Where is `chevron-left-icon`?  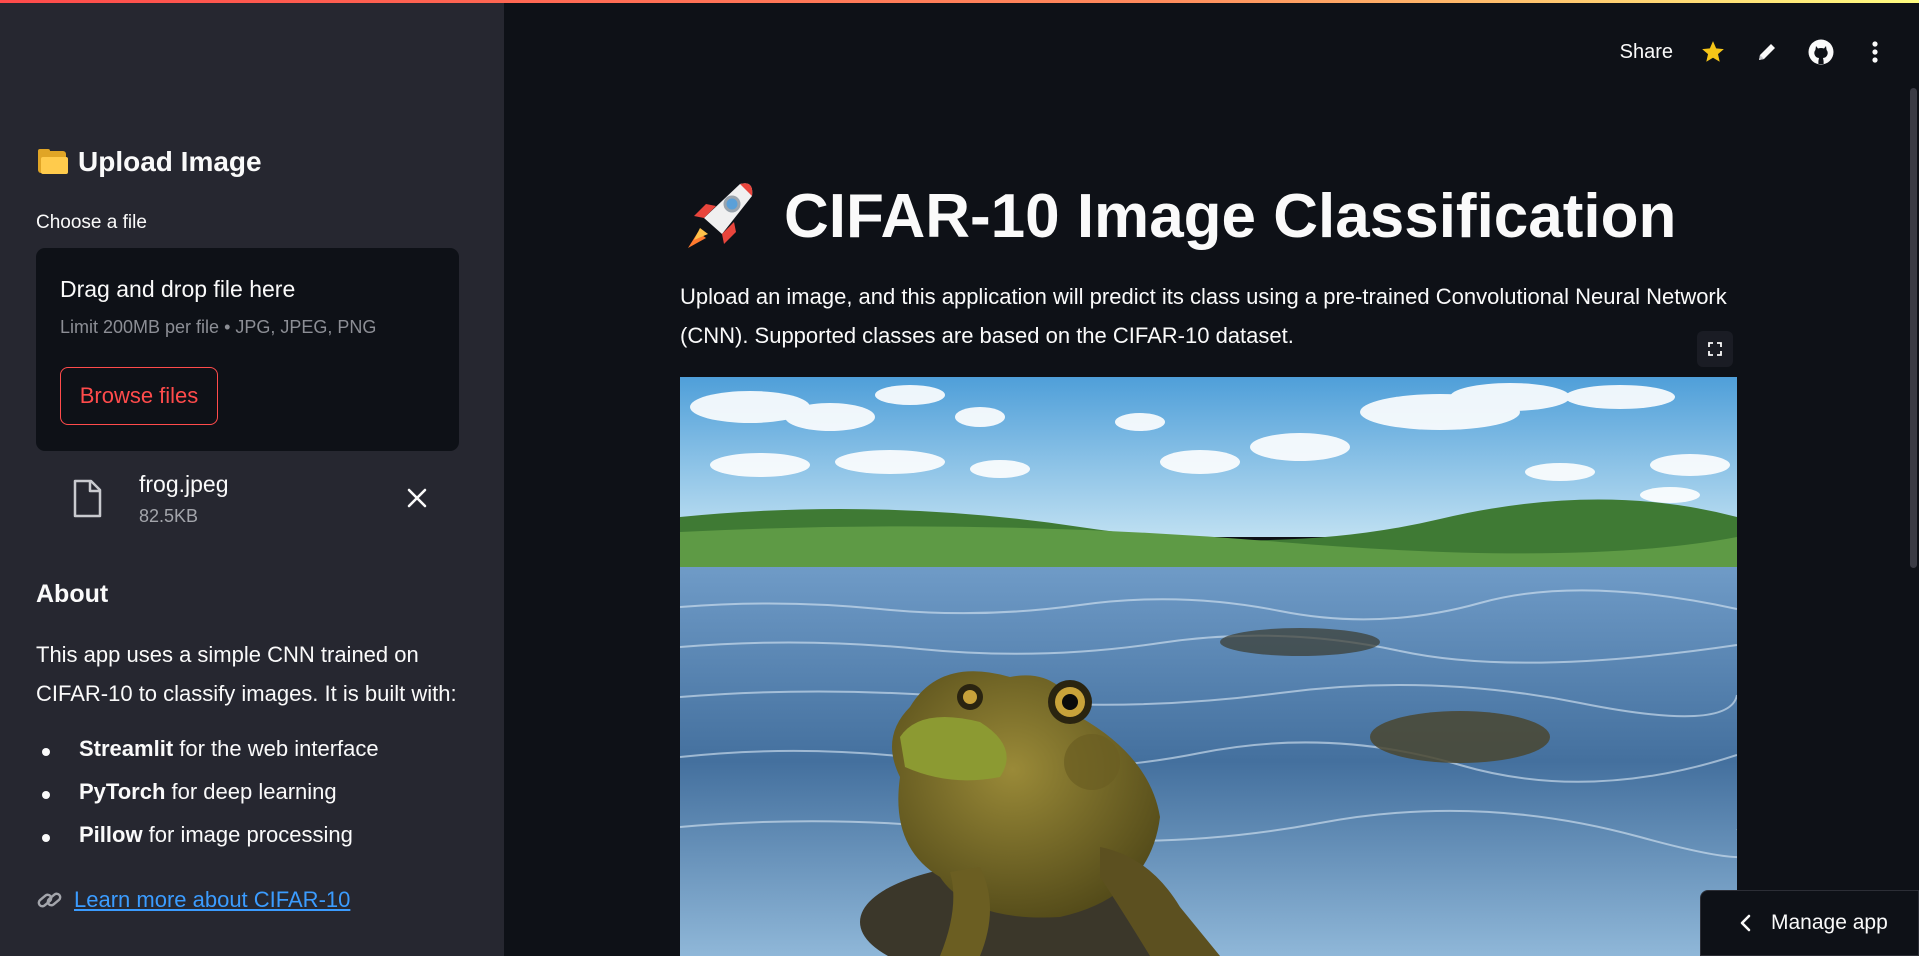 chevron-left-icon is located at coordinates (1745, 923).